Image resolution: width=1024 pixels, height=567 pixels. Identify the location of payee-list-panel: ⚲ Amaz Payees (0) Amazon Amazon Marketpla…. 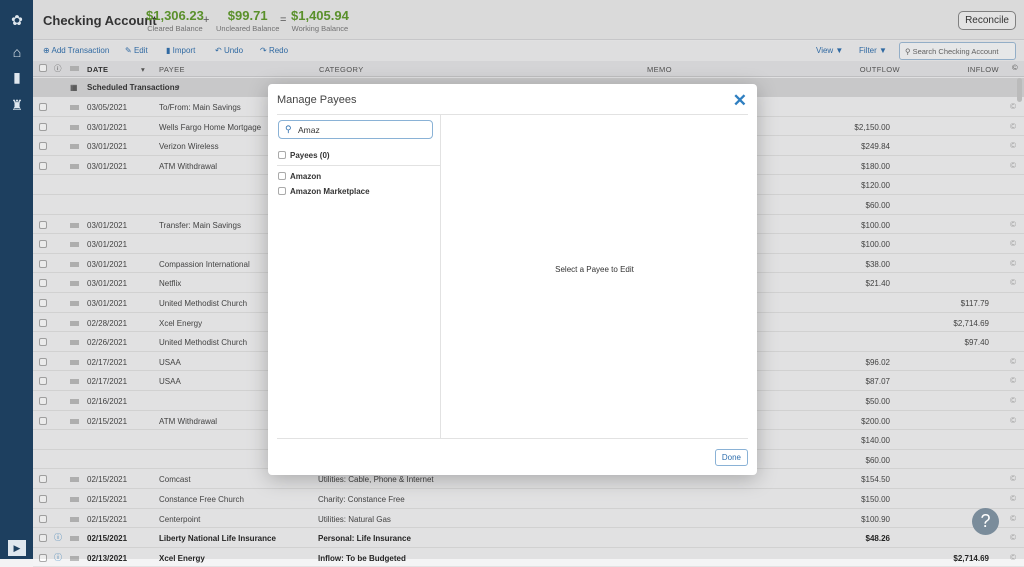
(359, 276).